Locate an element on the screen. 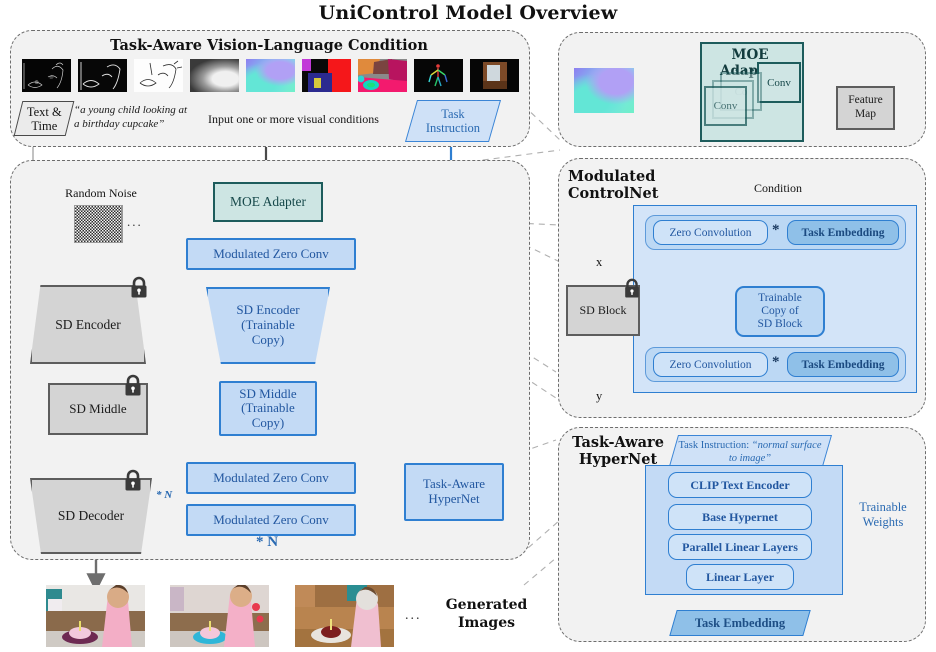 The width and height of the screenshot is (936, 652). depth-map-condition is located at coordinates (214, 75).